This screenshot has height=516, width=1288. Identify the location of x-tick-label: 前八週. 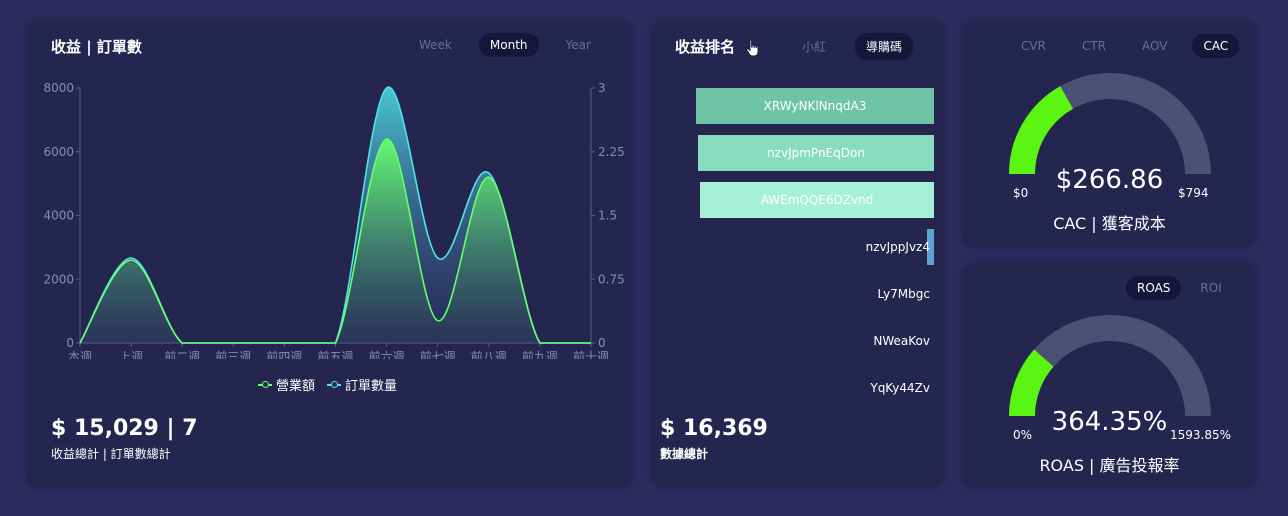
(489, 354).